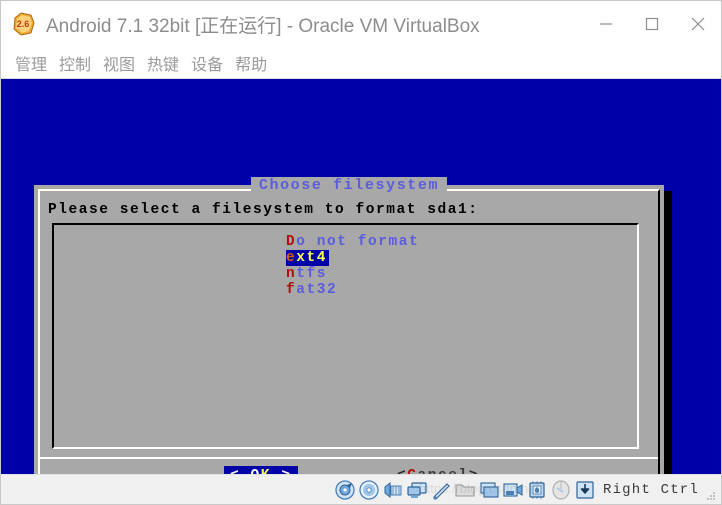  What do you see at coordinates (31, 63) in the screenshot?
I see `menu-item-manage: 管理` at bounding box center [31, 63].